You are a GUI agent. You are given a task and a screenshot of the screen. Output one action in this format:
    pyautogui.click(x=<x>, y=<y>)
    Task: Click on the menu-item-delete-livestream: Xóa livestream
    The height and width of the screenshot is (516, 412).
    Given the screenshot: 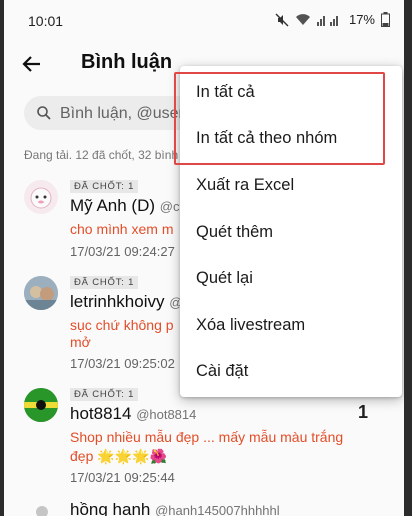 What is the action you would take?
    pyautogui.click(x=291, y=327)
    